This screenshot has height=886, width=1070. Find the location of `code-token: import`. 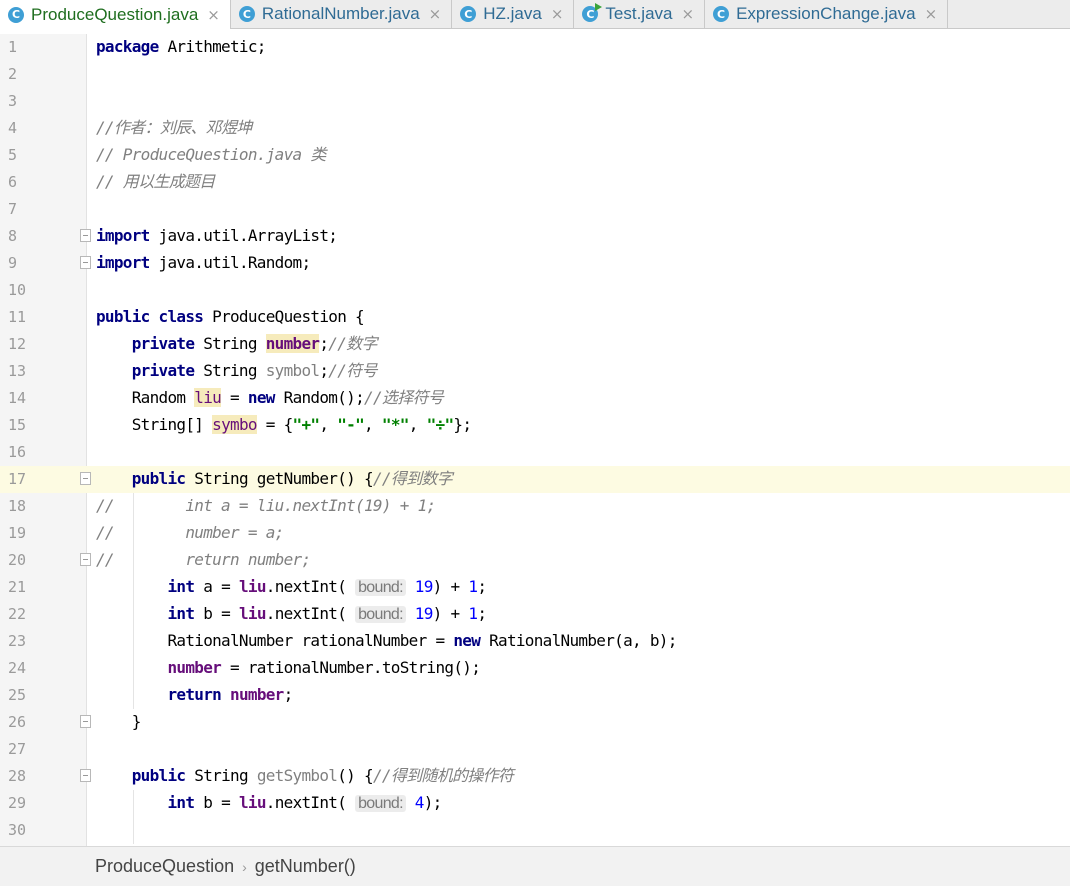

code-token: import is located at coordinates (123, 235).